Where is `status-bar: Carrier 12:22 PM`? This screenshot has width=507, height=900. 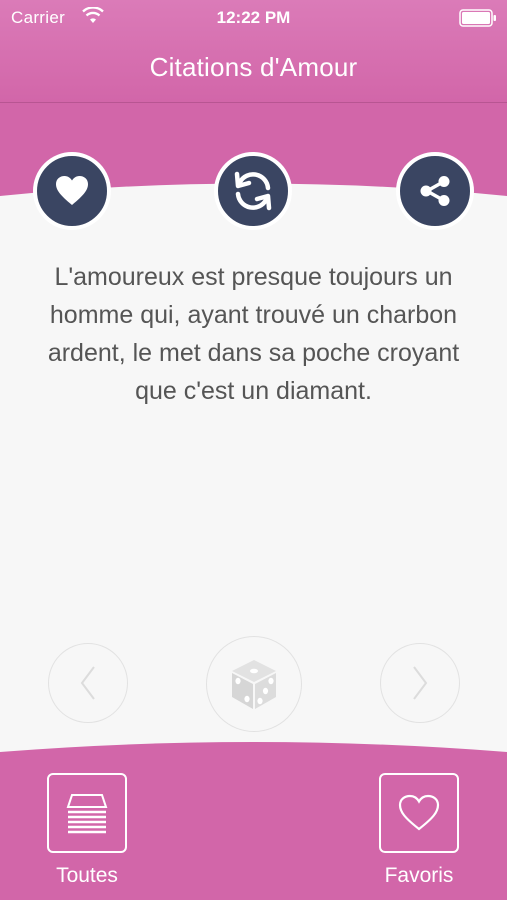 status-bar: Carrier 12:22 PM is located at coordinates (253, 18).